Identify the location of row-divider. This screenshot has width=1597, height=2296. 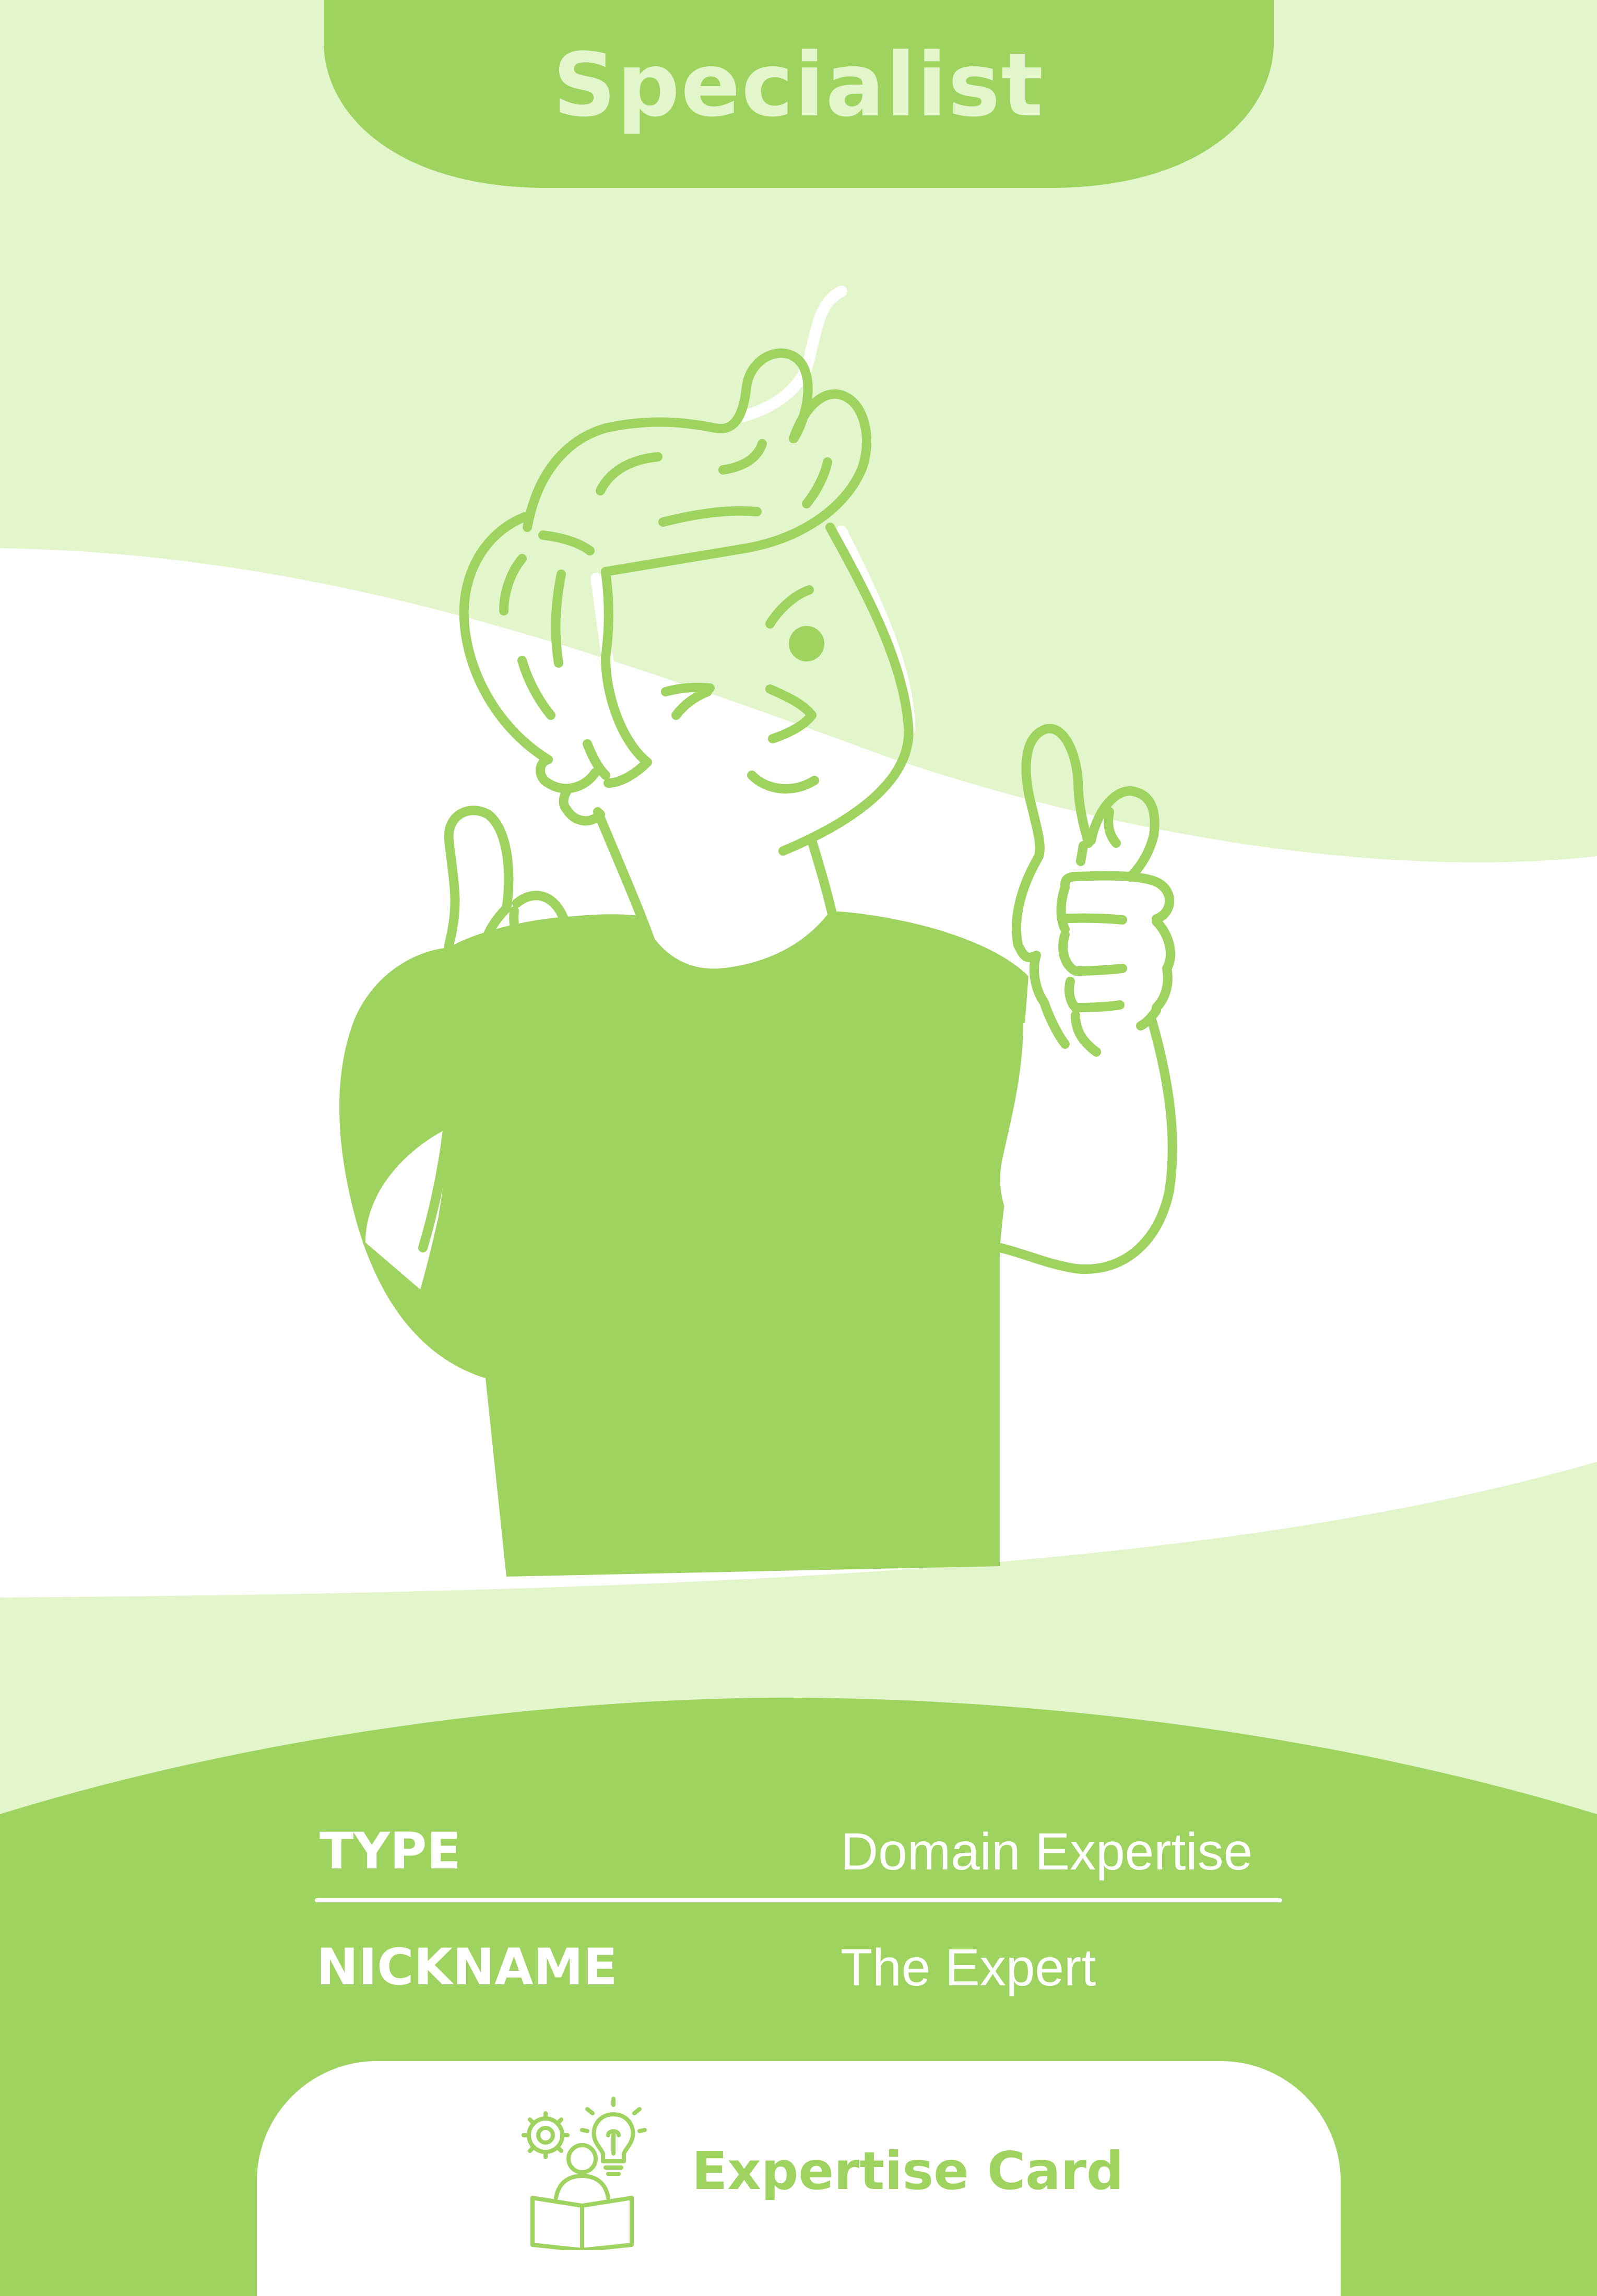
(798, 1900).